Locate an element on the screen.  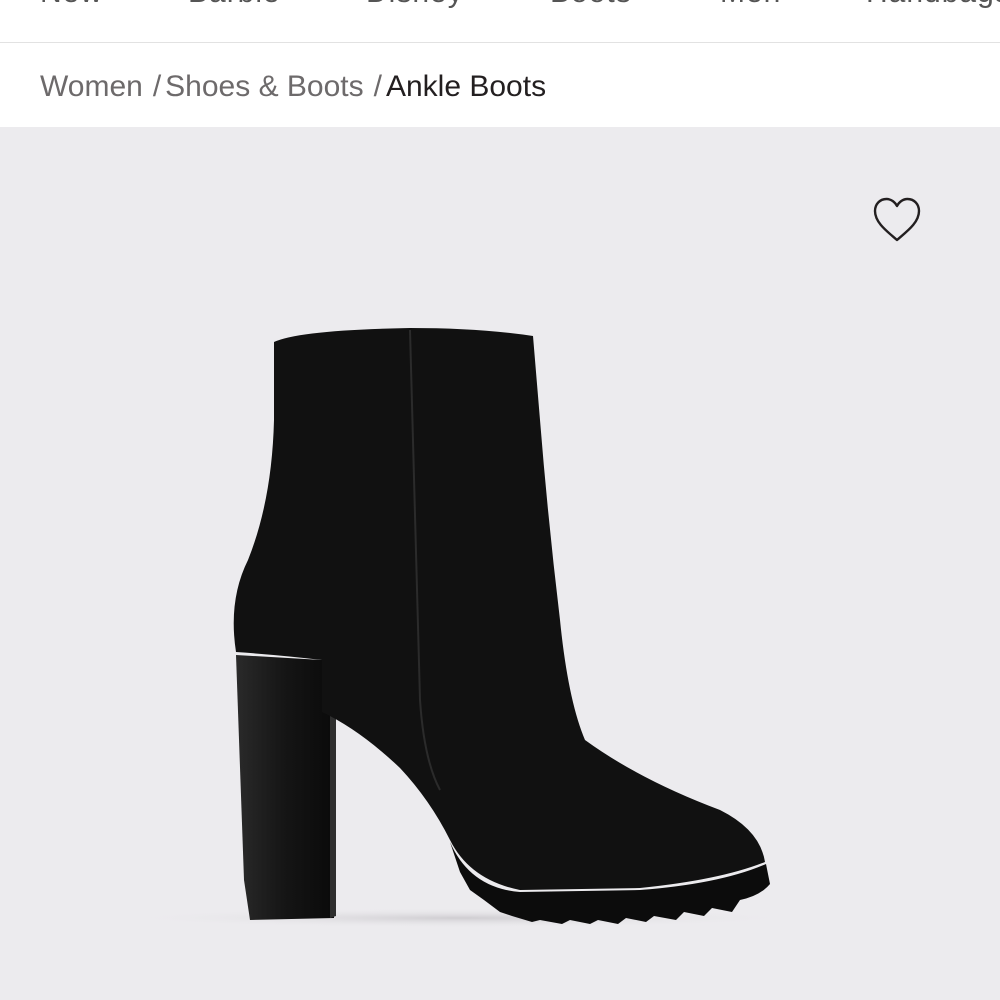
nav-item-disney: Disney is located at coordinates (415, 5).